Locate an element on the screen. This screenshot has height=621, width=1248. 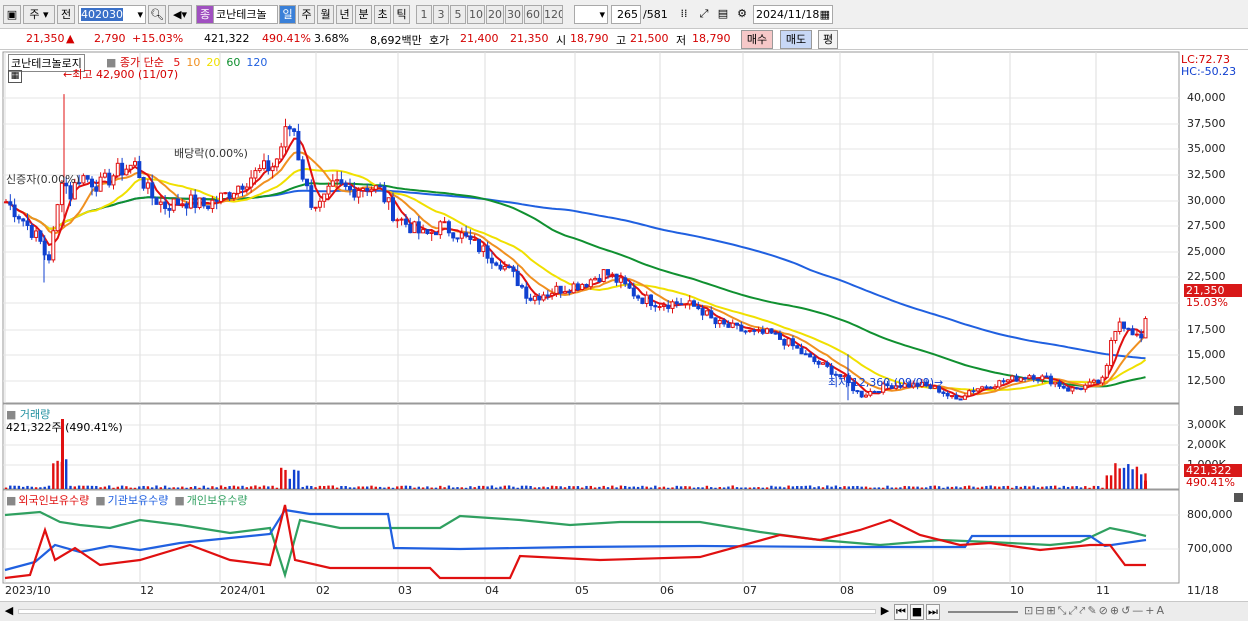
ma-period-label: 120 is located at coordinates (257, 62).